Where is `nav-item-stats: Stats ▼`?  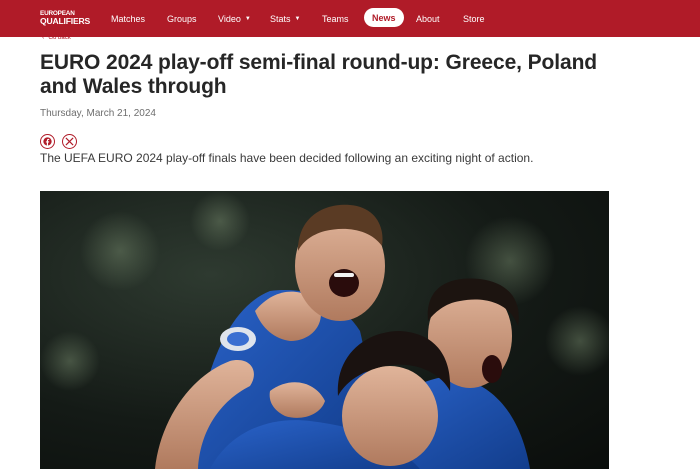 nav-item-stats: Stats ▼ is located at coordinates (285, 18).